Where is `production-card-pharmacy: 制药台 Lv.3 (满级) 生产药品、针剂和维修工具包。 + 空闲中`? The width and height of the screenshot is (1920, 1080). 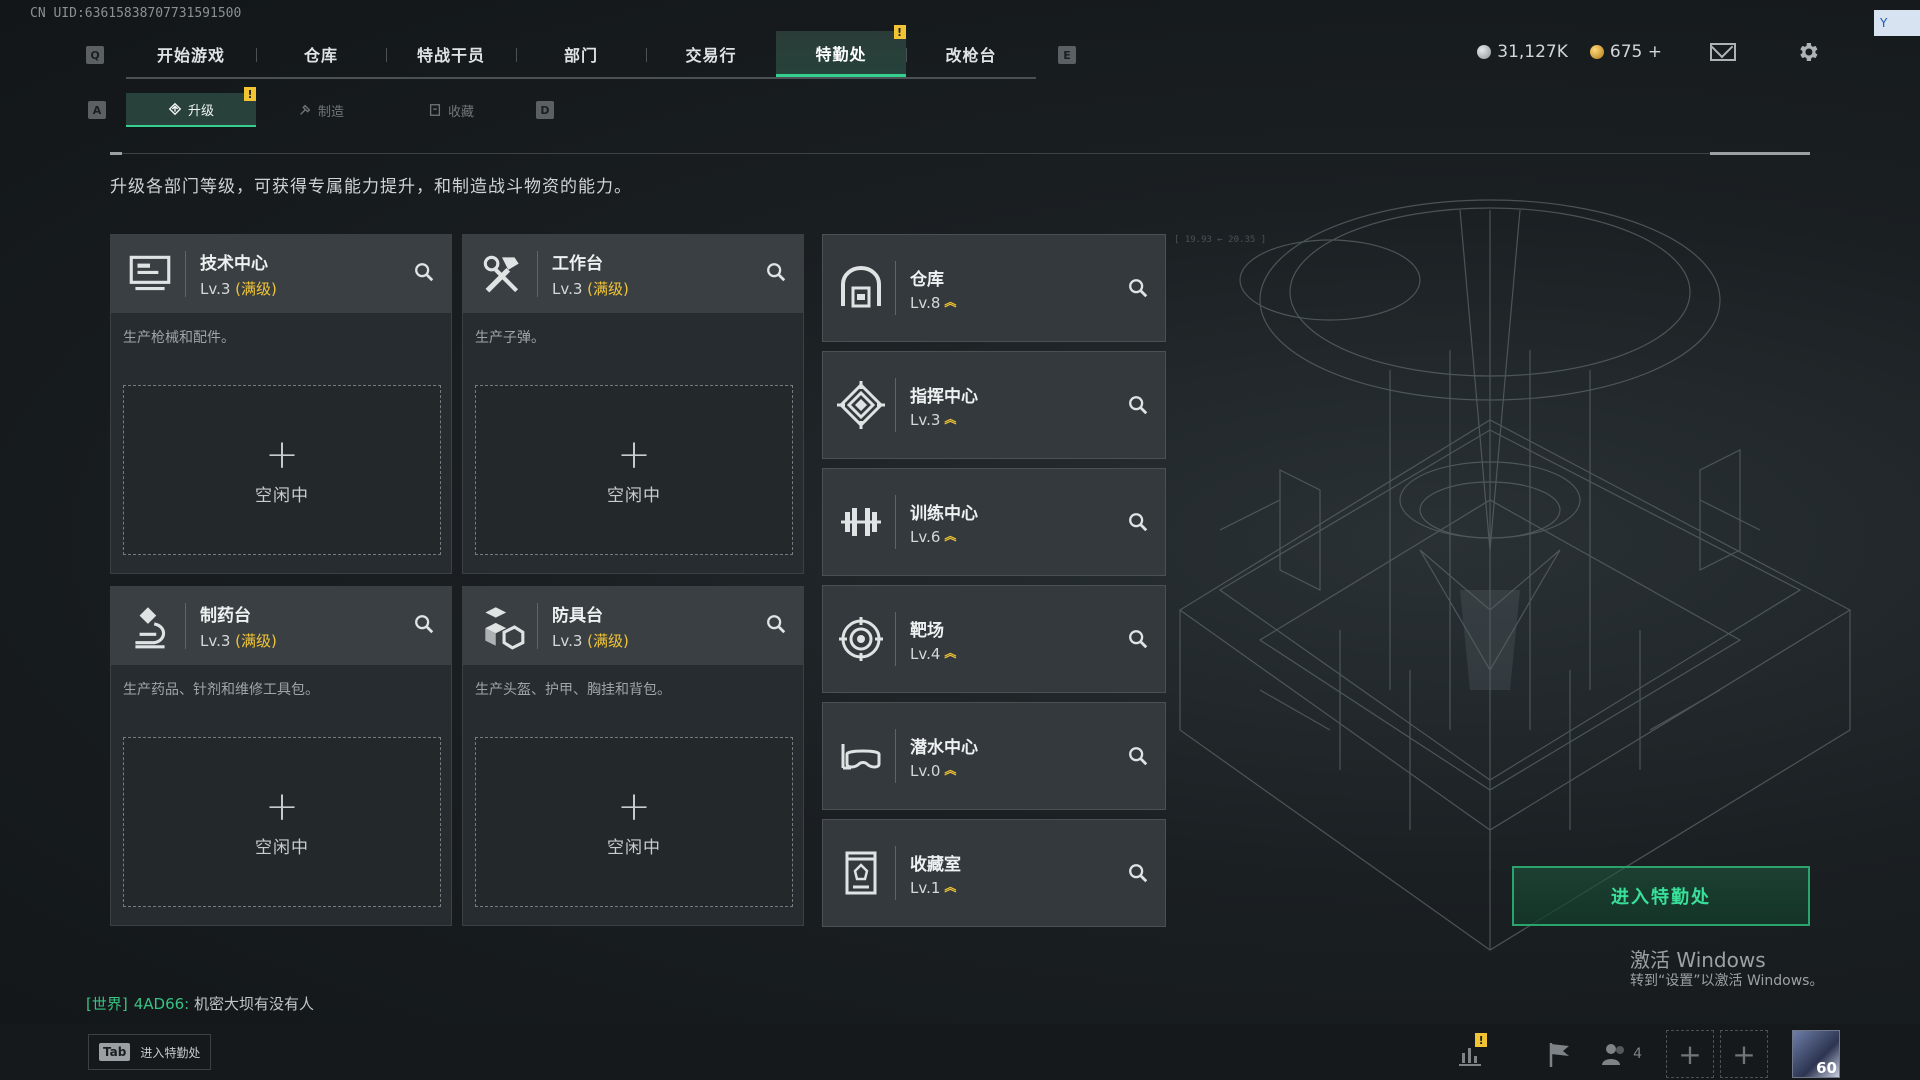 production-card-pharmacy: 制药台 Lv.3 (满级) 生产药品、针剂和维修工具包。 + 空闲中 is located at coordinates (281, 756).